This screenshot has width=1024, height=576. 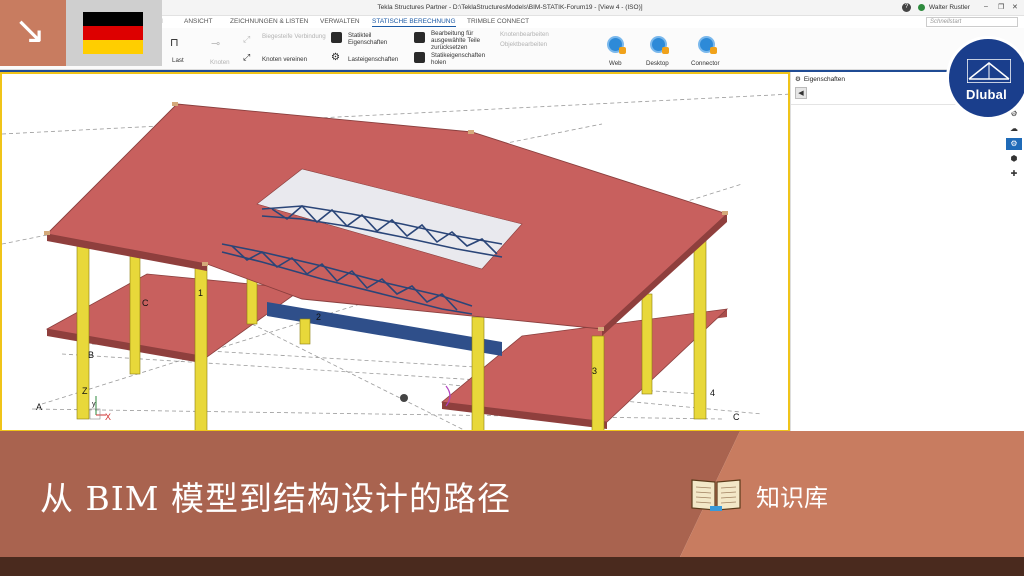 What do you see at coordinates (340, 21) in the screenshot?
I see `tab-verwalten: VERWALTEN` at bounding box center [340, 21].